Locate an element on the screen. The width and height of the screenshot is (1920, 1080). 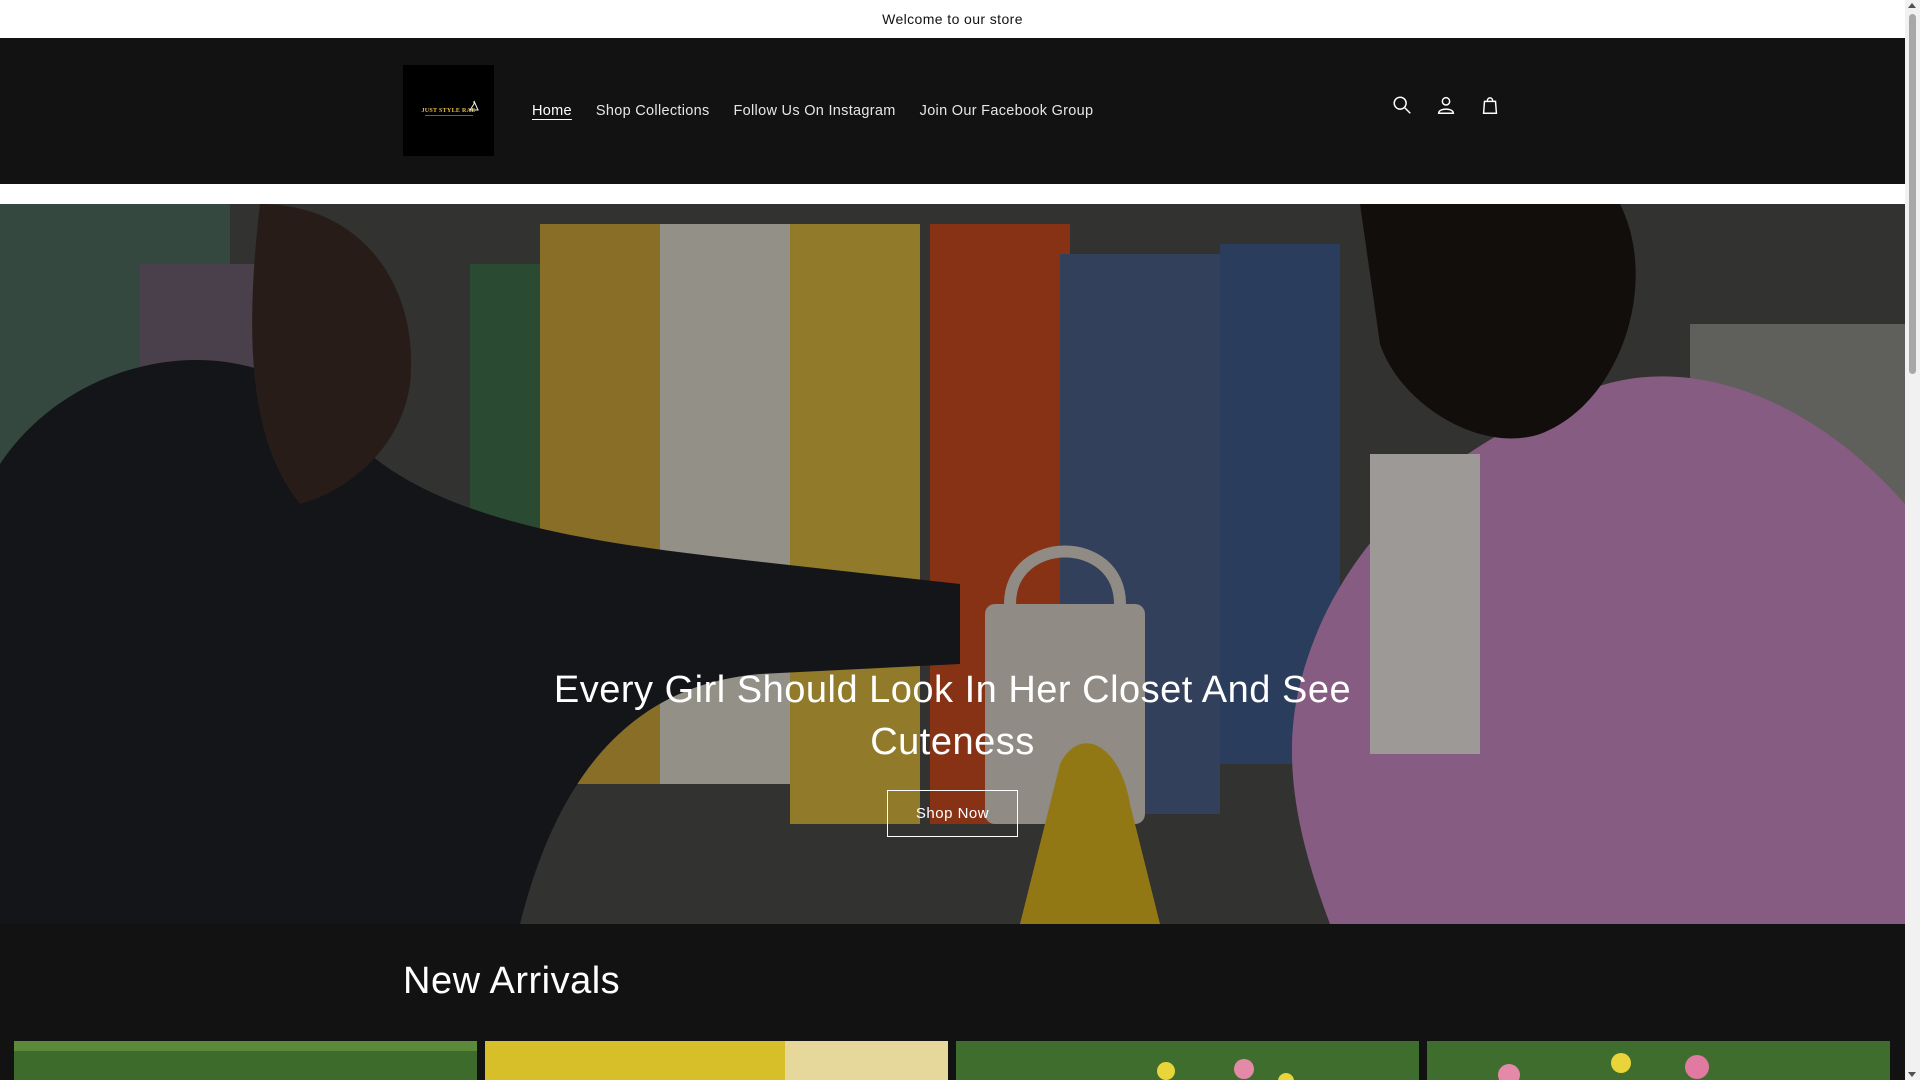
account-icon is located at coordinates (1446, 105).